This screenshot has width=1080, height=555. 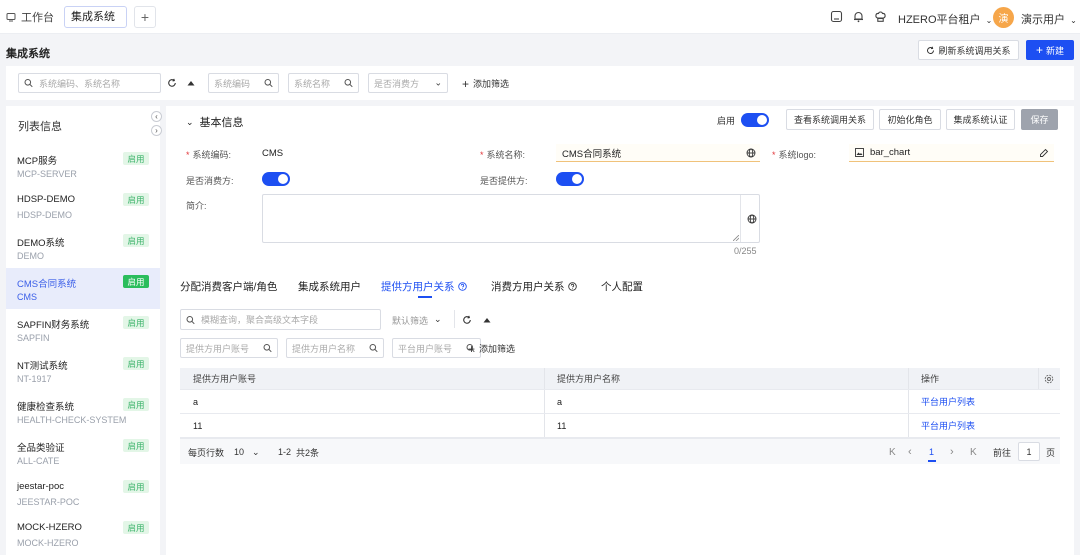 What do you see at coordinates (910, 452) in the screenshot?
I see `prev-page-icon: ‹` at bounding box center [910, 452].